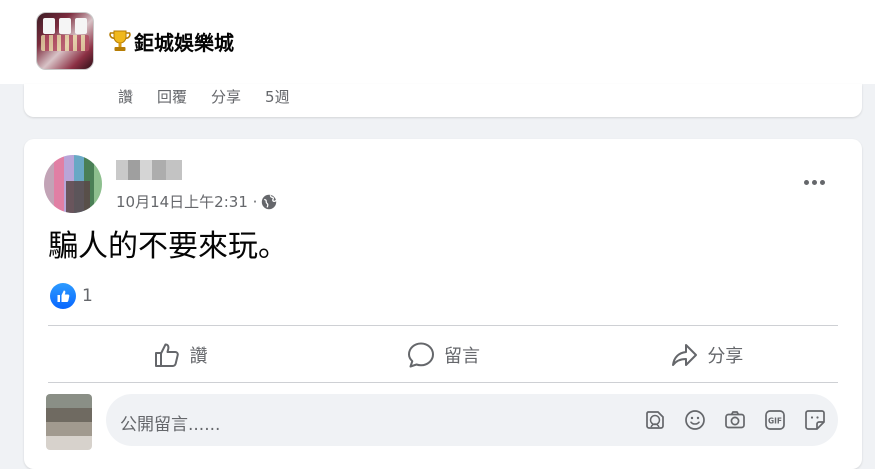 The width and height of the screenshot is (875, 469). What do you see at coordinates (125, 96) in the screenshot?
I see `like-link: 讚` at bounding box center [125, 96].